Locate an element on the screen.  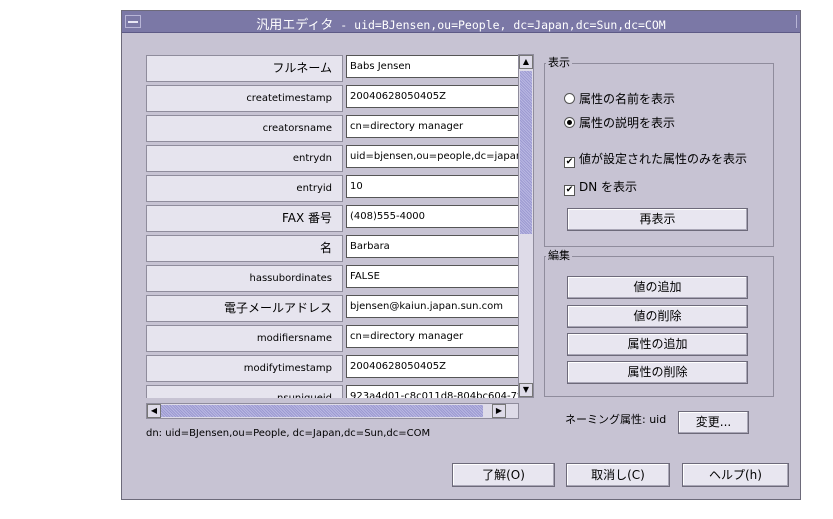
scroll-left-icon: ◀ is located at coordinates (154, 411).